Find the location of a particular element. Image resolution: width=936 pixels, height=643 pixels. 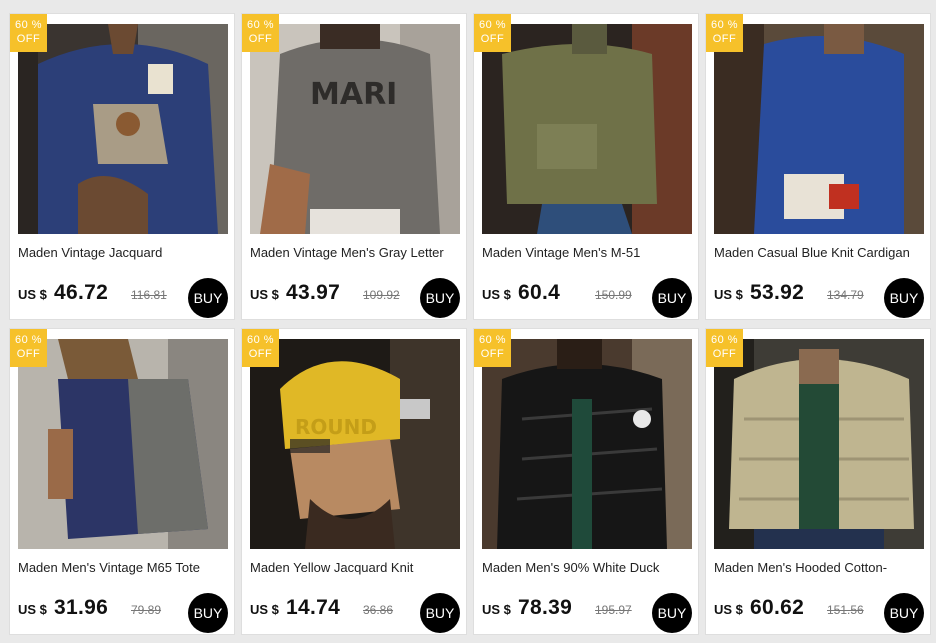

sale-price: 31.96 is located at coordinates (81, 607).